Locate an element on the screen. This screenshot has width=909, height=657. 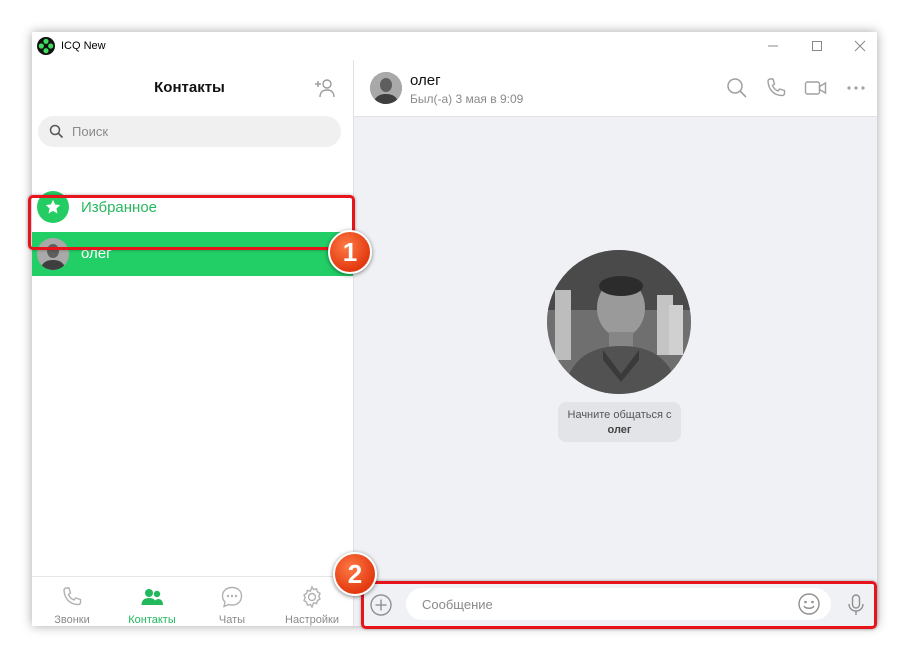
sidebar-title: Контакты is located at coordinates (189, 87).